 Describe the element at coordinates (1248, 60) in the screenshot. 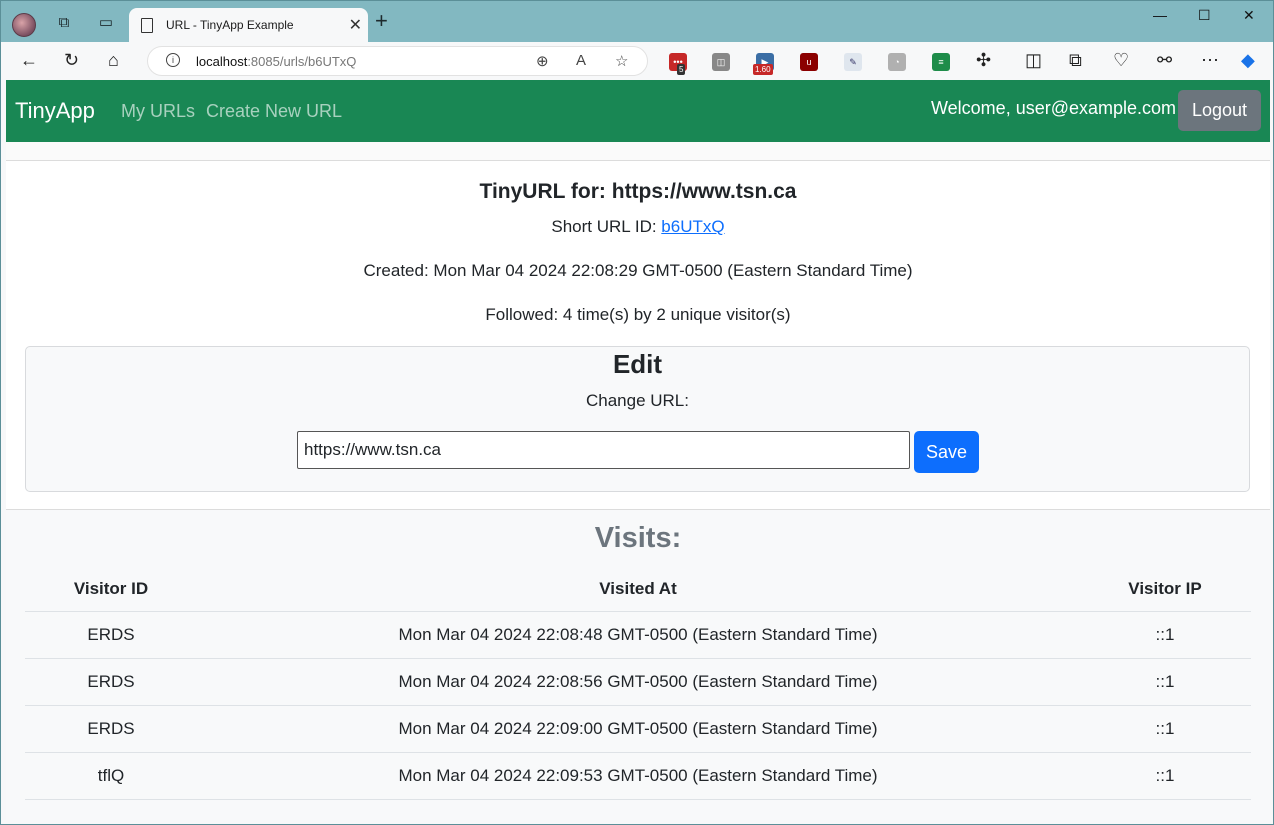

I see `copilot-icon: ◆` at that location.